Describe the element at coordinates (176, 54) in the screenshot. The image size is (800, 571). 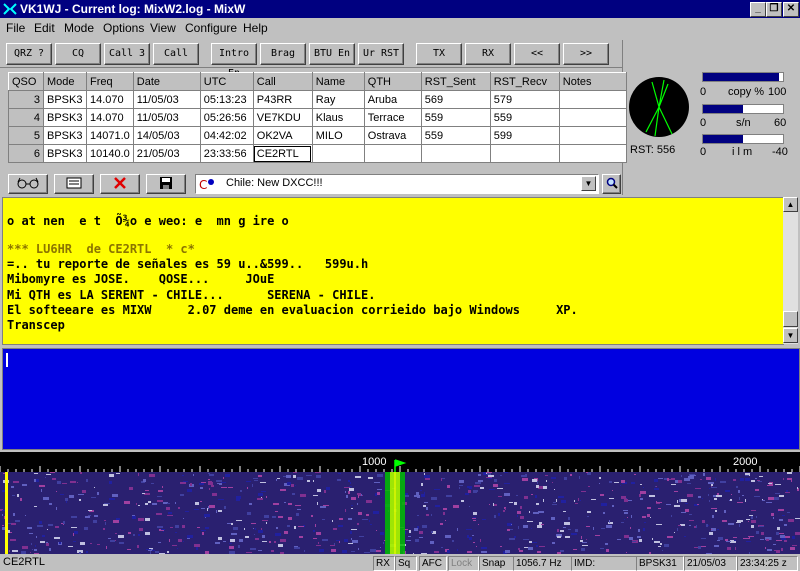
I see `macro-call-button: Call` at that location.